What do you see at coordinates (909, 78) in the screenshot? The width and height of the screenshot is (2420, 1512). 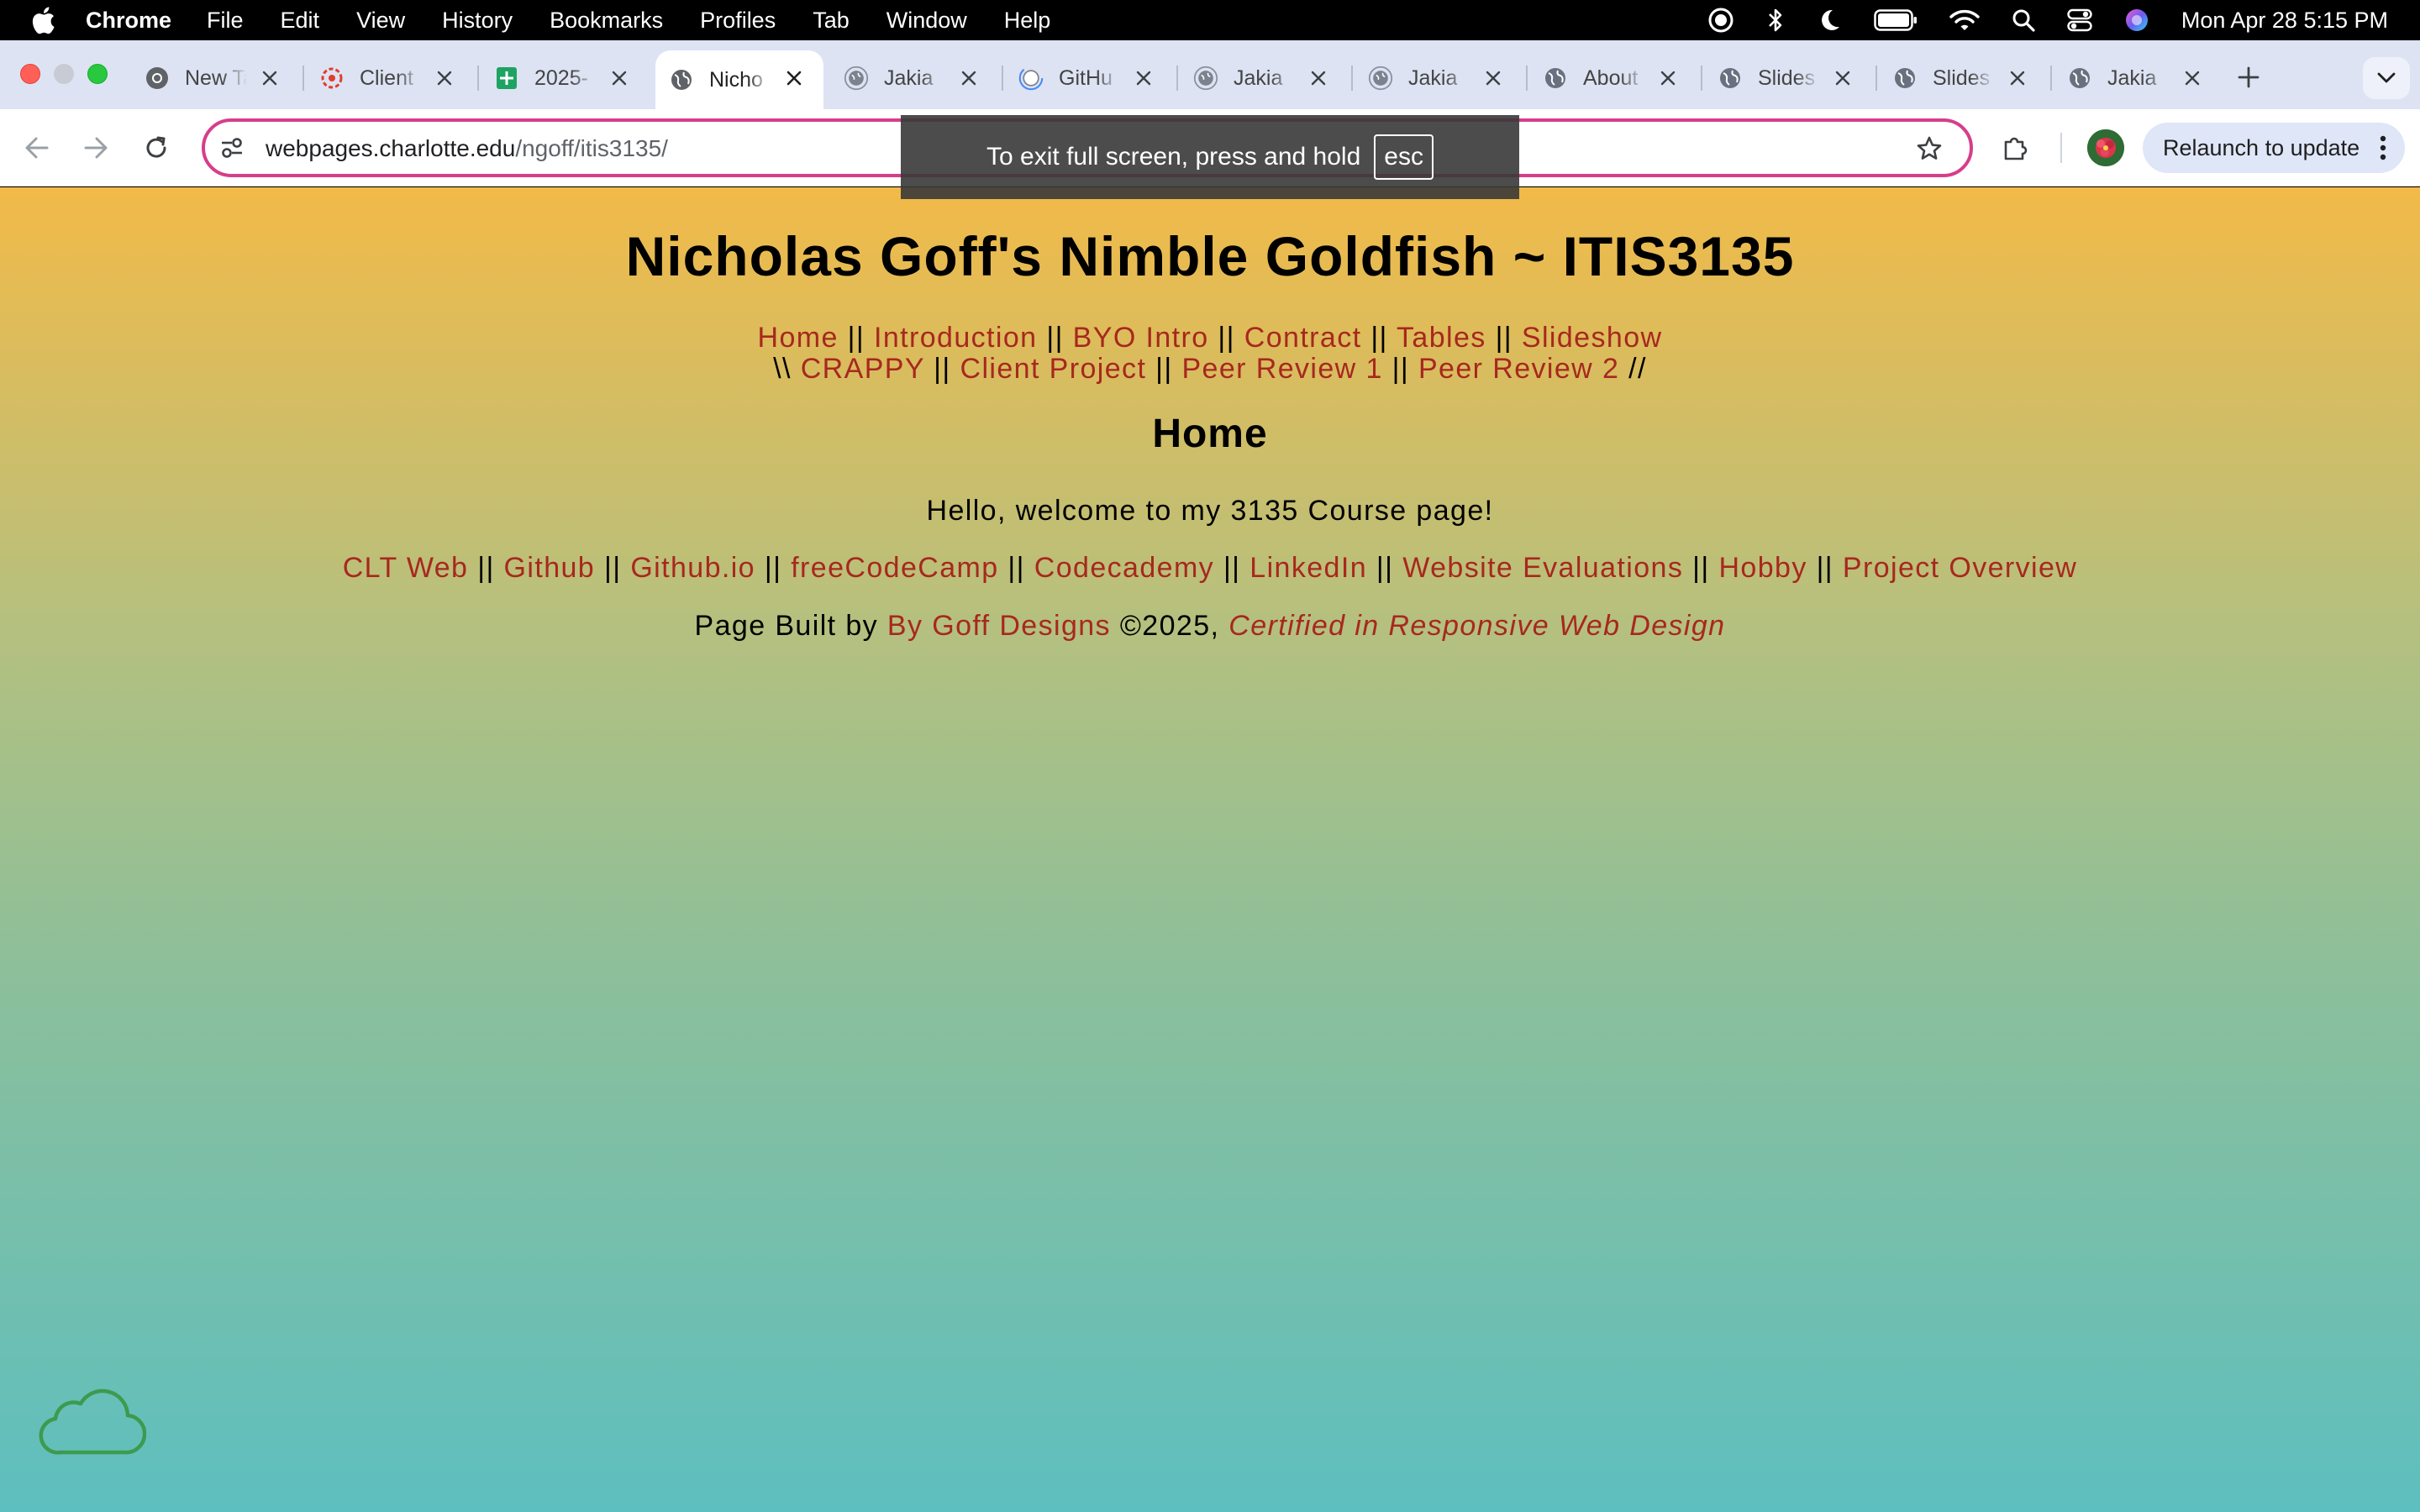 I see `tab-title: Jakia` at bounding box center [909, 78].